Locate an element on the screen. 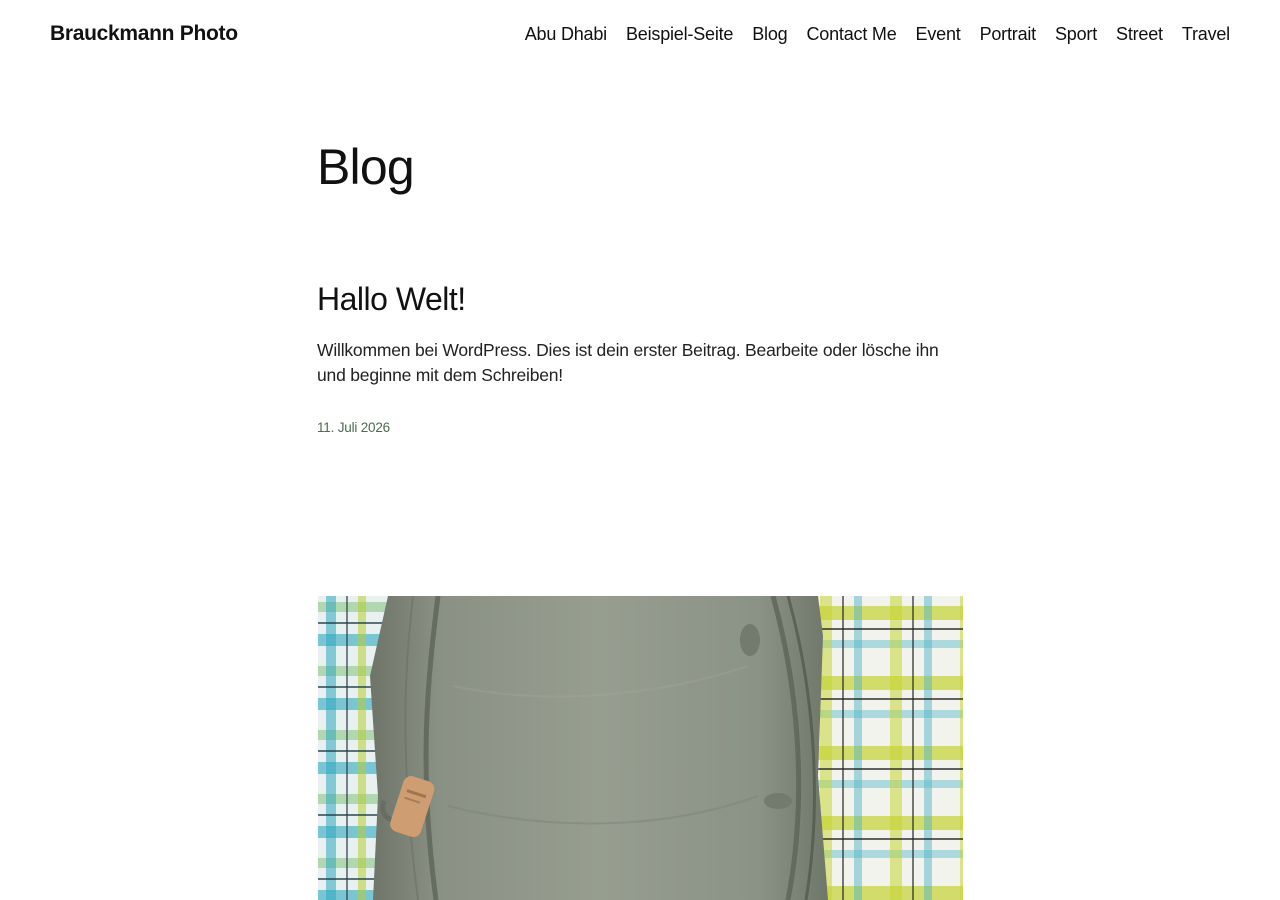 This screenshot has width=1280, height=900. nav-item-travel: Travel is located at coordinates (1206, 34).